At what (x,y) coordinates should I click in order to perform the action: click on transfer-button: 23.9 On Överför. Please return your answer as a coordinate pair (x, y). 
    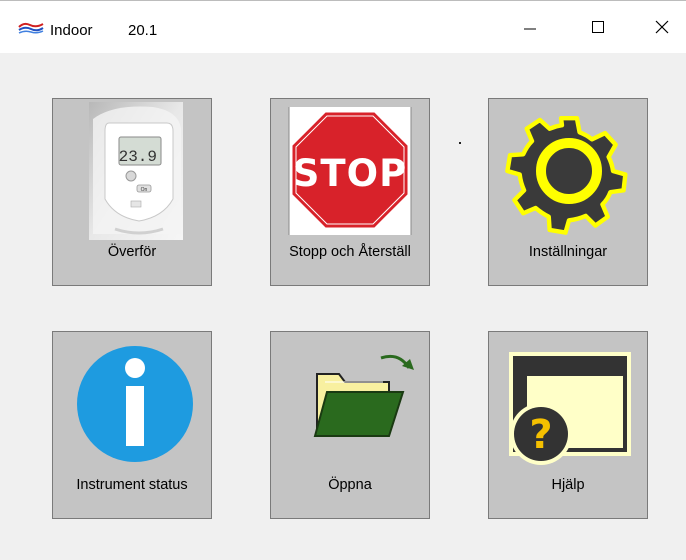
    Looking at the image, I should click on (132, 192).